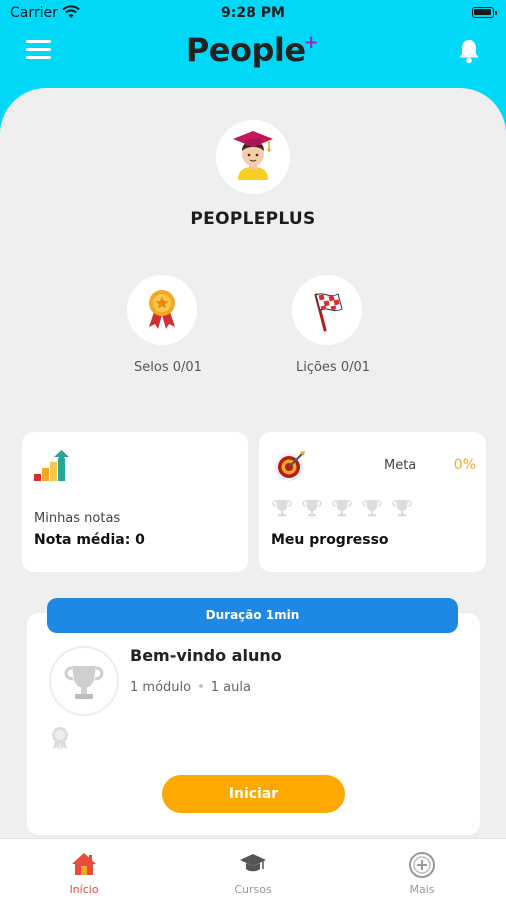  What do you see at coordinates (168, 367) in the screenshot?
I see `selos-label: Selos 0/01` at bounding box center [168, 367].